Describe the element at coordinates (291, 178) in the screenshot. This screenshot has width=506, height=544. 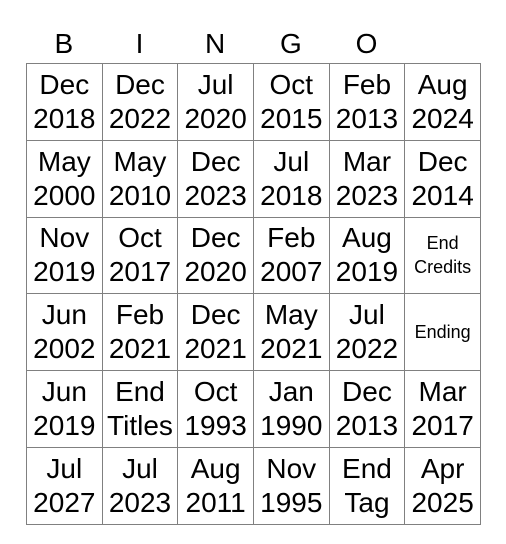
I see `bingo-cell: Jul 2018` at that location.